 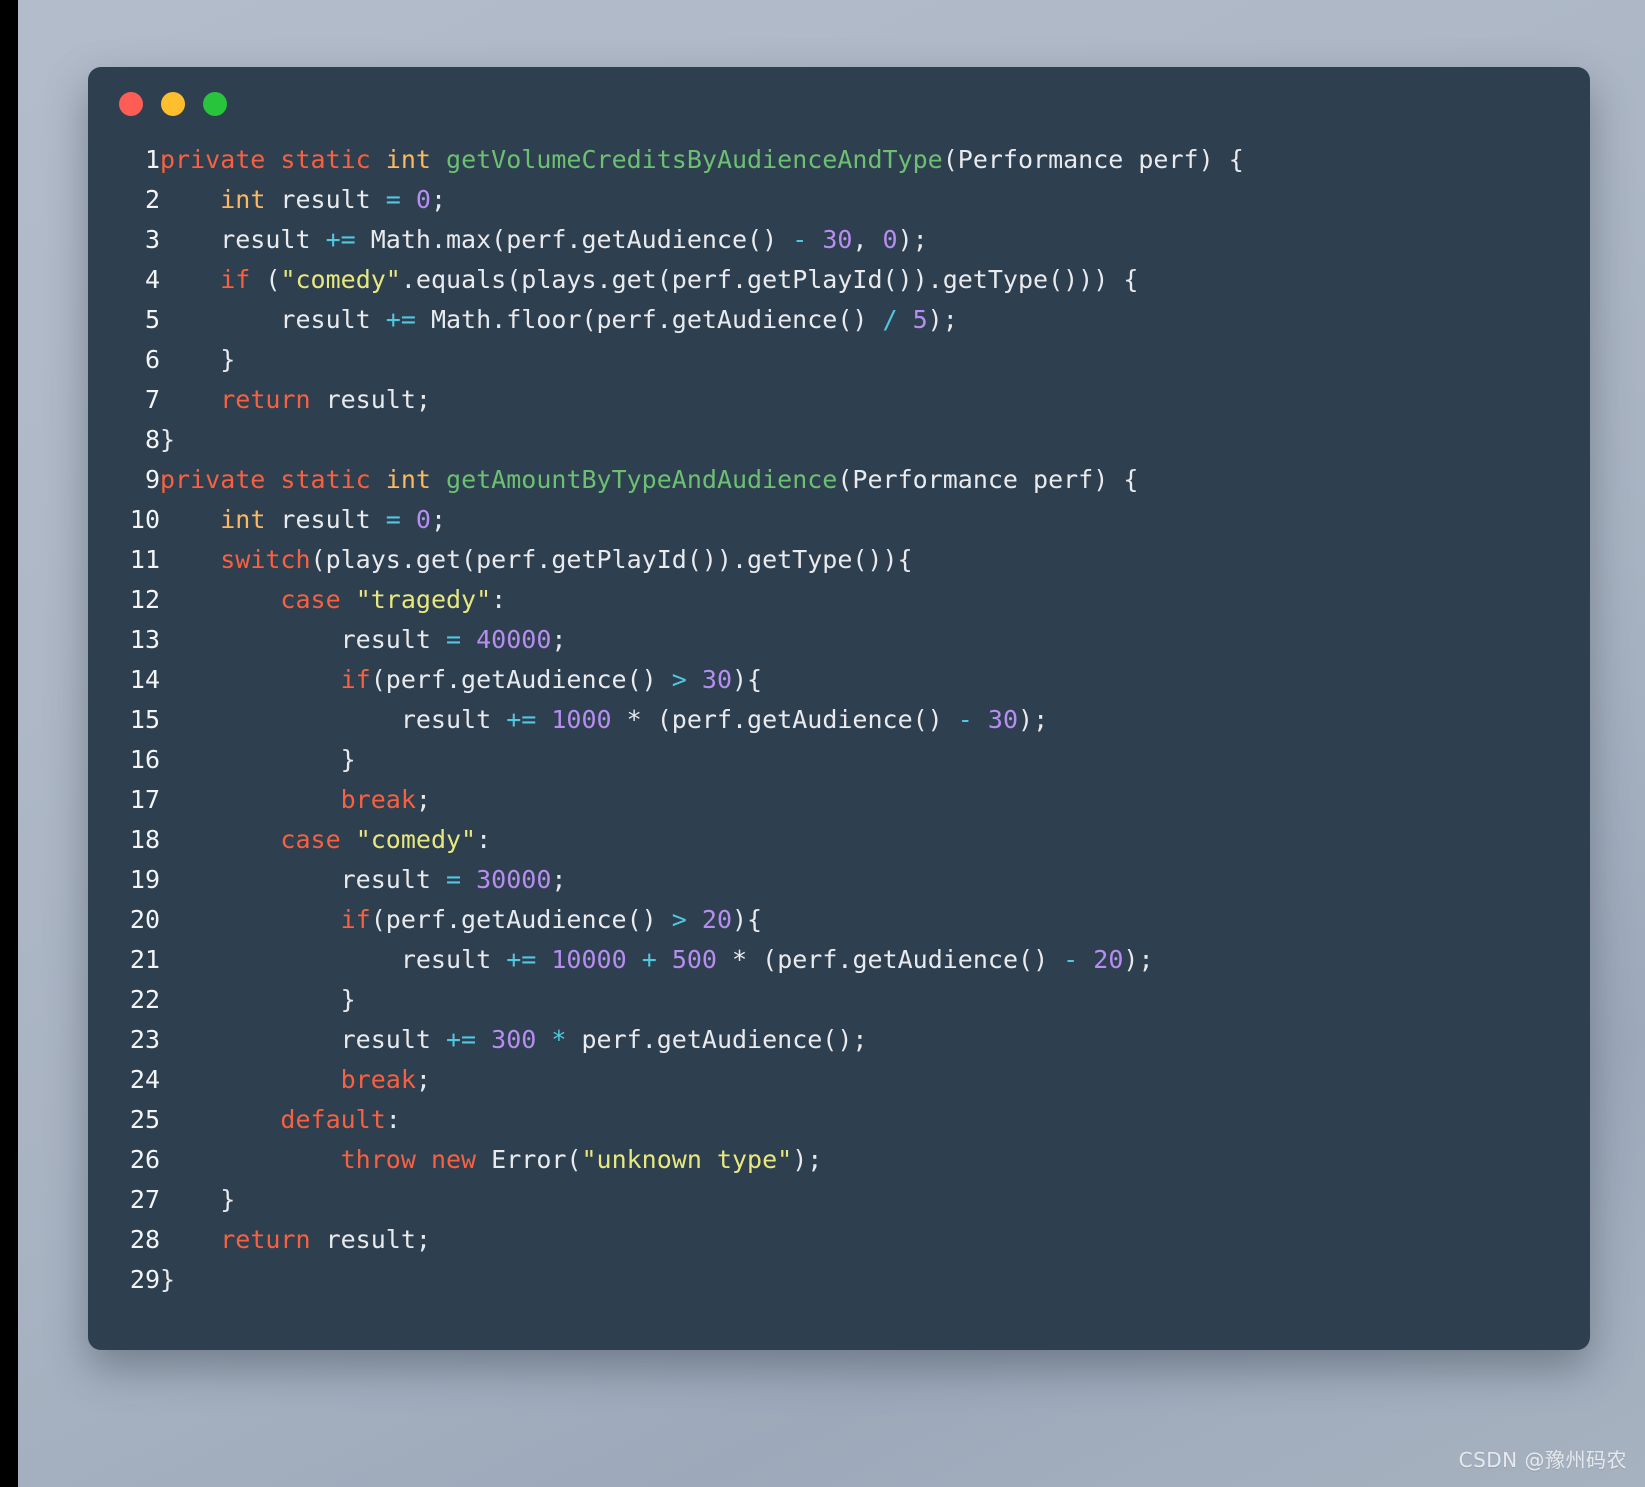 What do you see at coordinates (152, 439) in the screenshot?
I see `line-number: 8` at bounding box center [152, 439].